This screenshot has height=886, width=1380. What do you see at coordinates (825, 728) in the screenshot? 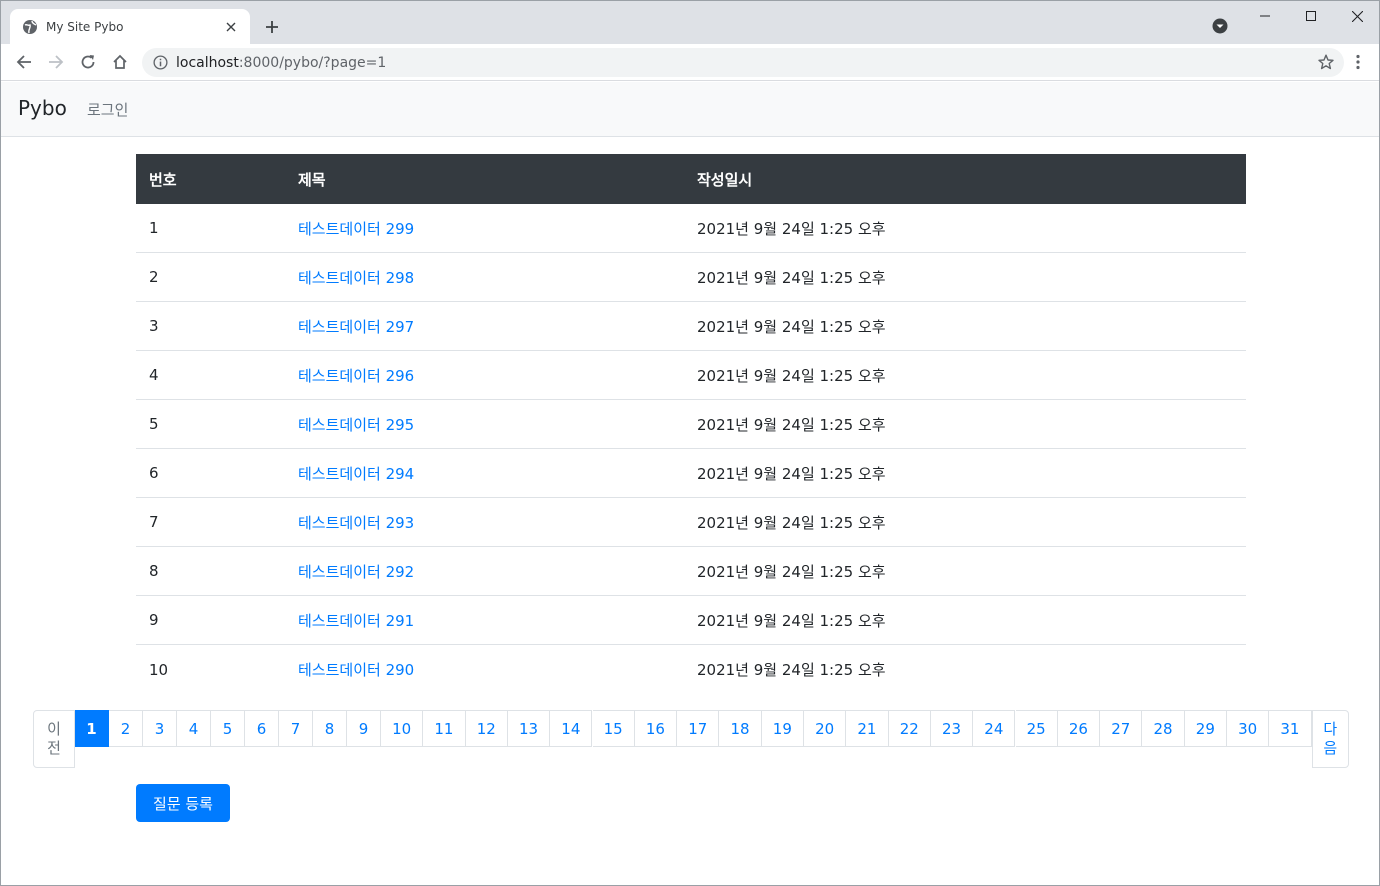
I see `page-20-button: 20` at bounding box center [825, 728].